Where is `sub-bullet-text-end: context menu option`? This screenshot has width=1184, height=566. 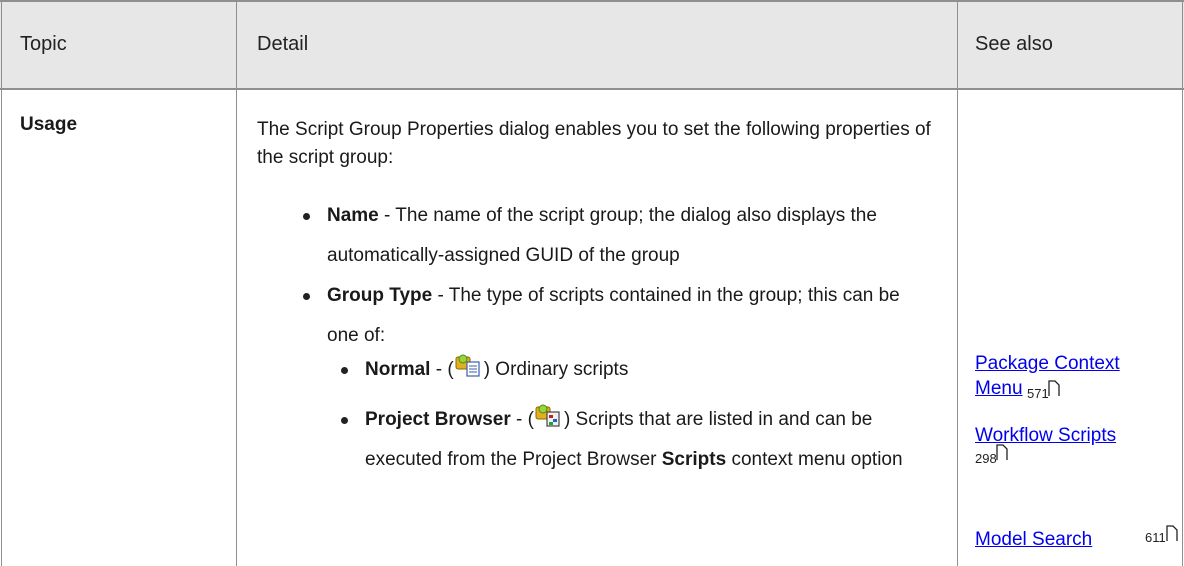 sub-bullet-text-end: context menu option is located at coordinates (814, 459).